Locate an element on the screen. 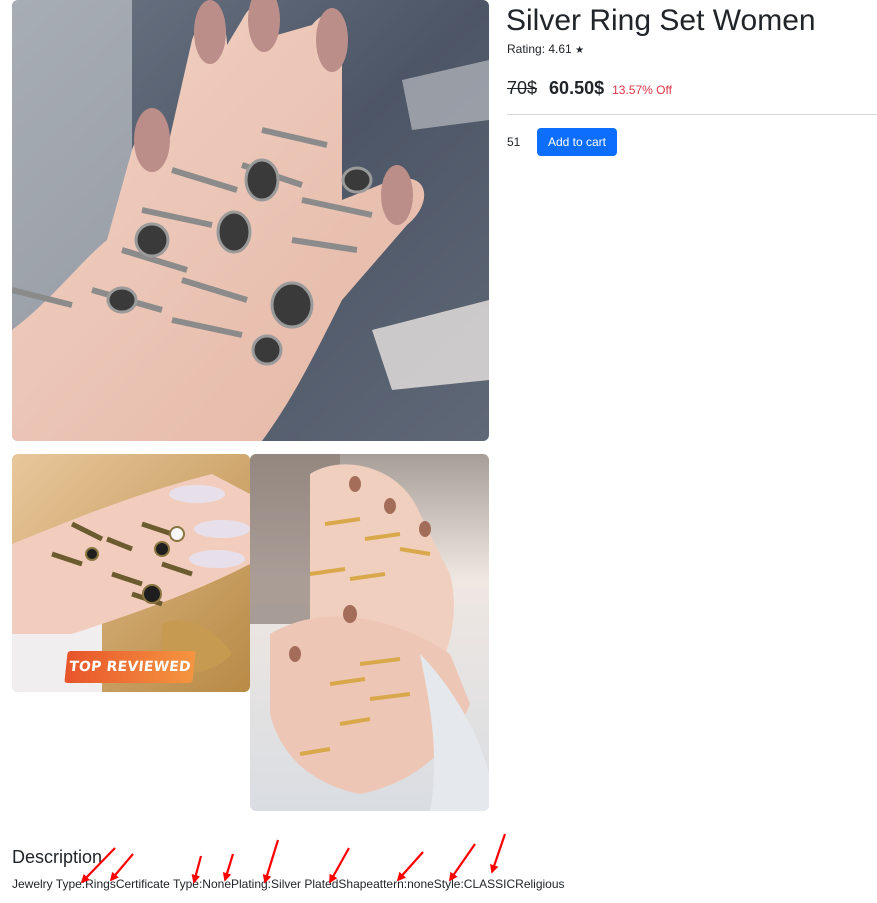 The image size is (877, 903). product-rating: Rating: 4.61 ★ is located at coordinates (545, 49).